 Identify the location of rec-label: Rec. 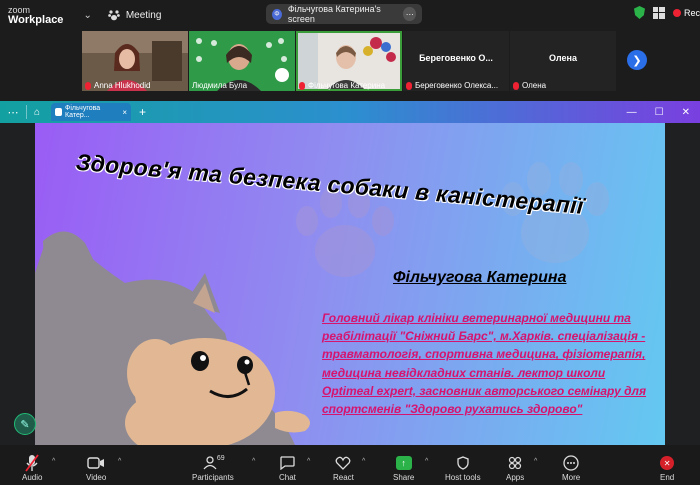
(691, 12).